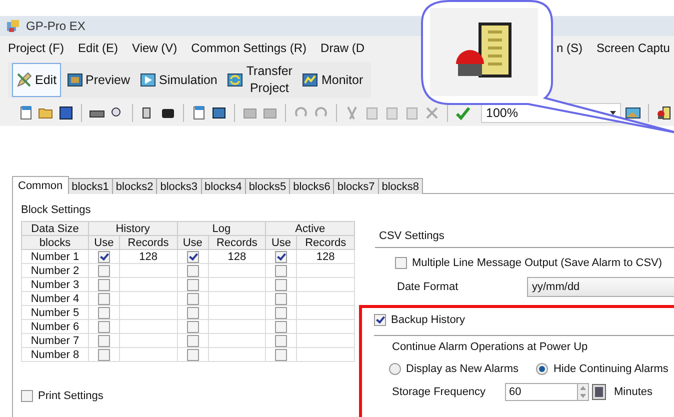 Image resolution: width=674 pixels, height=417 pixels. I want to click on toolbar-button: Preview, so click(98, 80).